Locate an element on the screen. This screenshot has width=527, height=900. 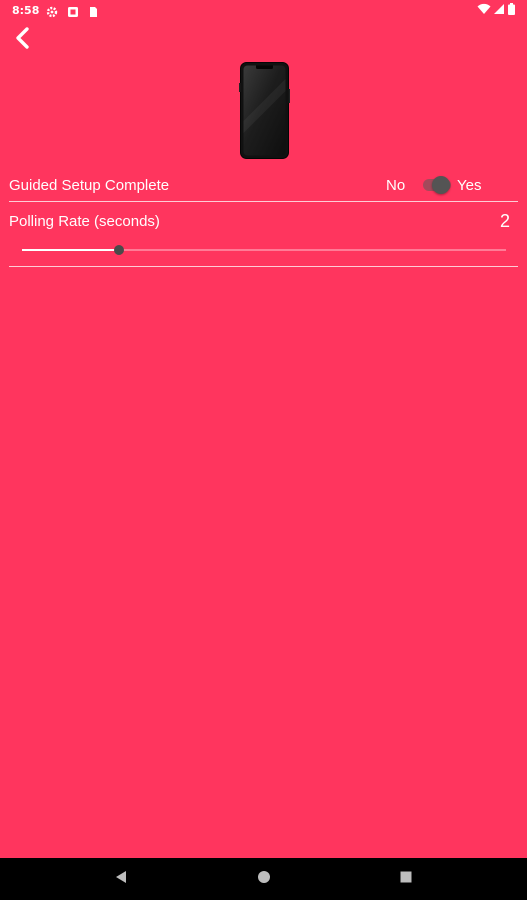
toggle-off-label: No is located at coordinates (396, 185).